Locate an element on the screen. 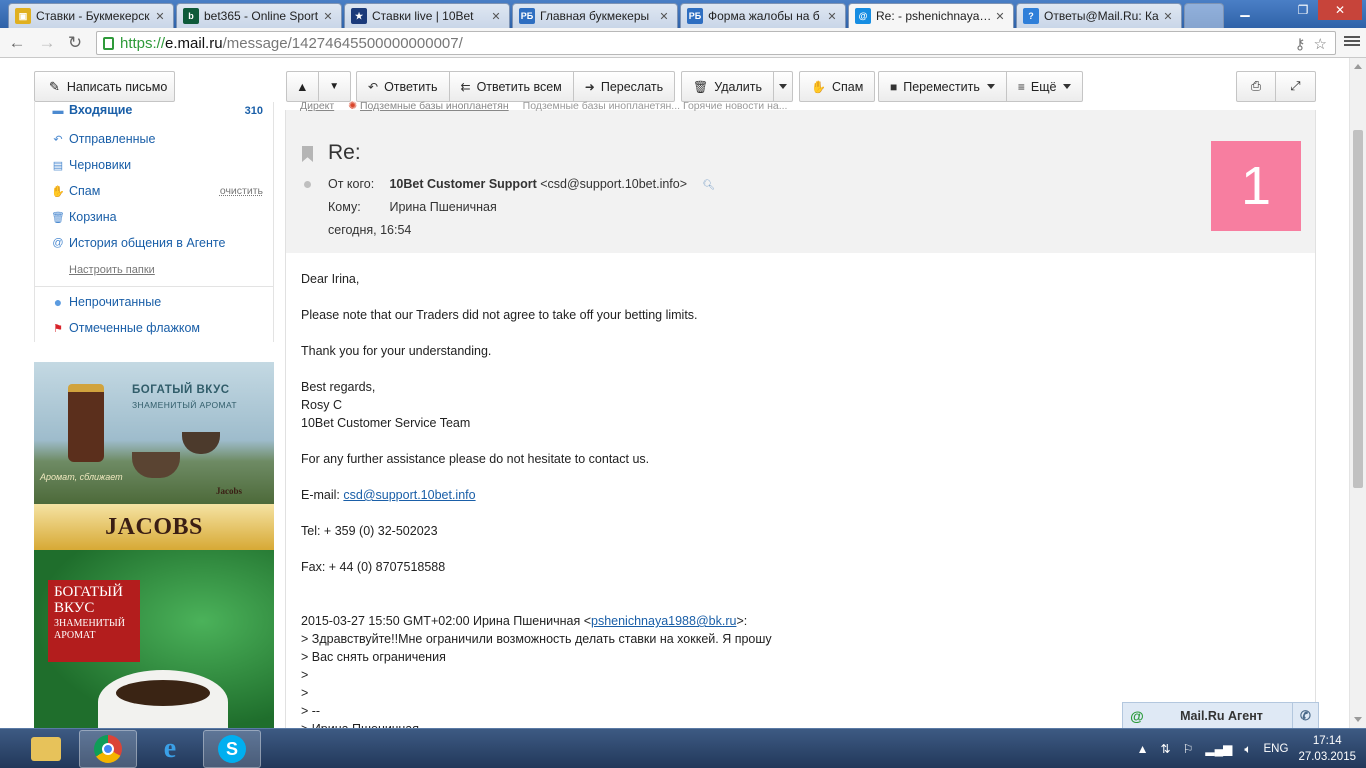 Image resolution: width=1366 pixels, height=768 pixels. move-button: ■ Переместить is located at coordinates (943, 86).